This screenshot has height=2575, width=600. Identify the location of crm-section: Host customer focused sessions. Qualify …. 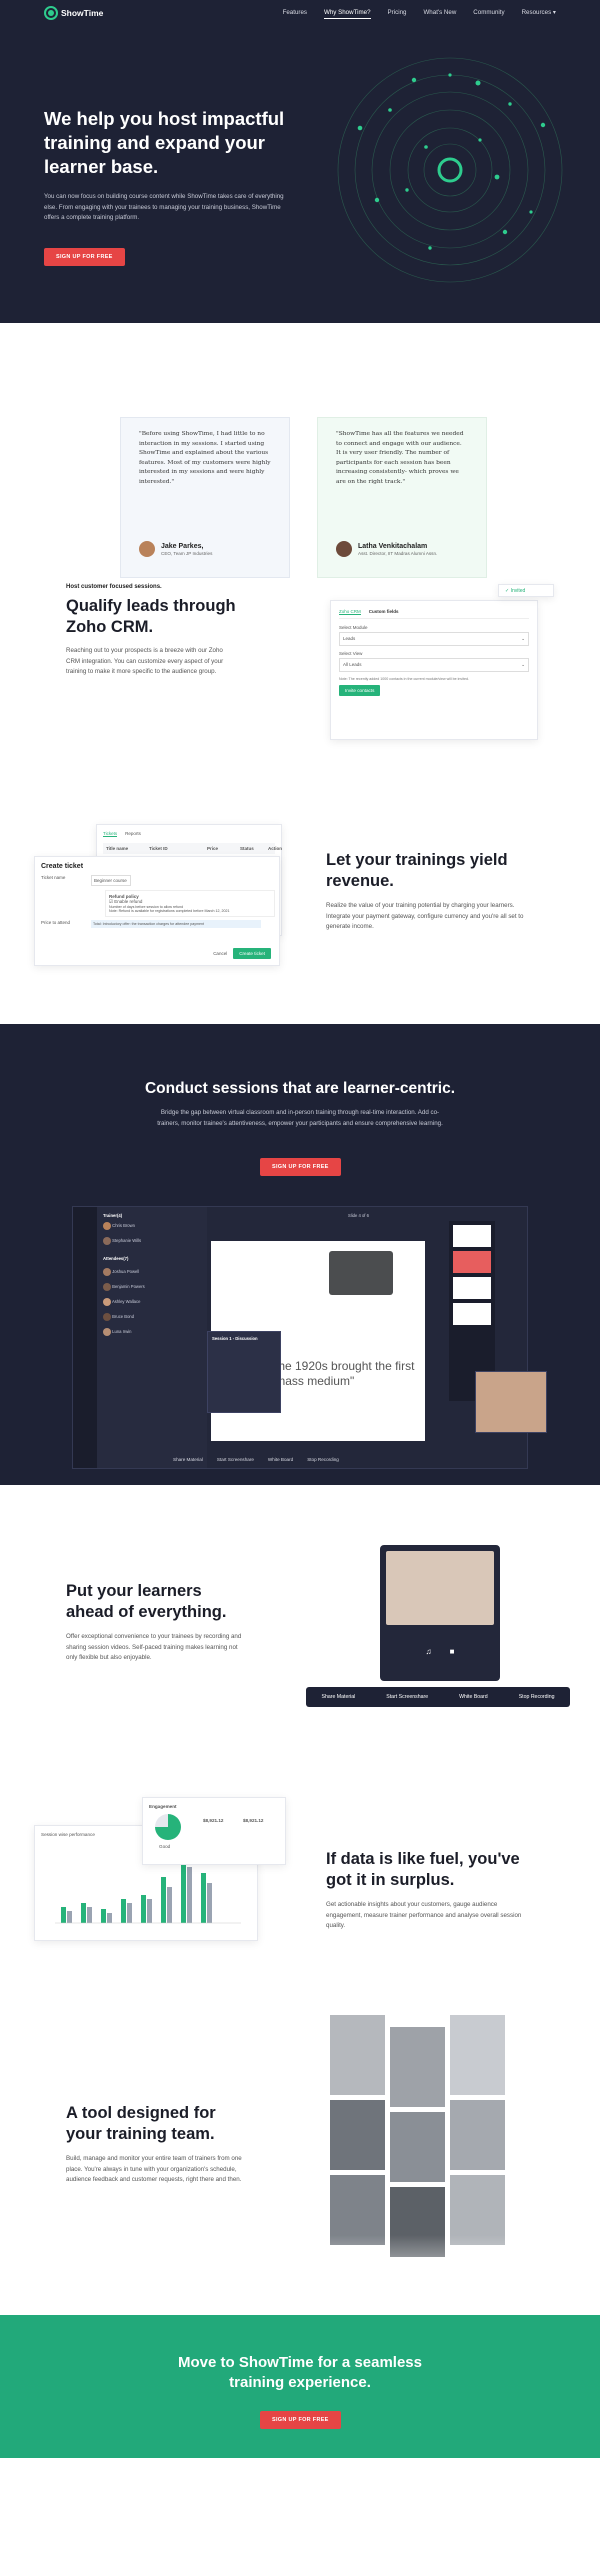
(300, 684).